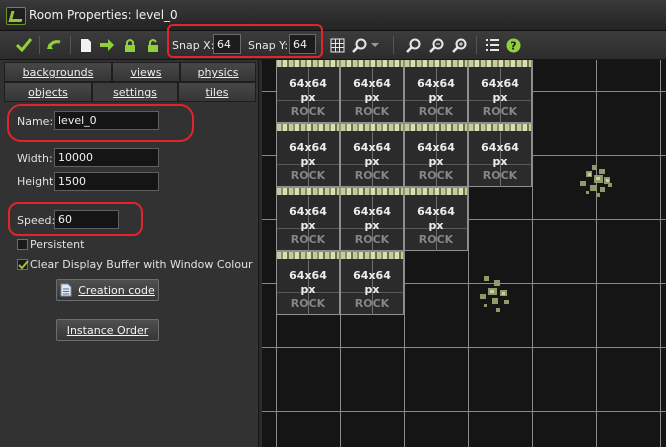 This screenshot has height=447, width=666. Describe the element at coordinates (86, 45) in the screenshot. I see `new-document-icon` at that location.